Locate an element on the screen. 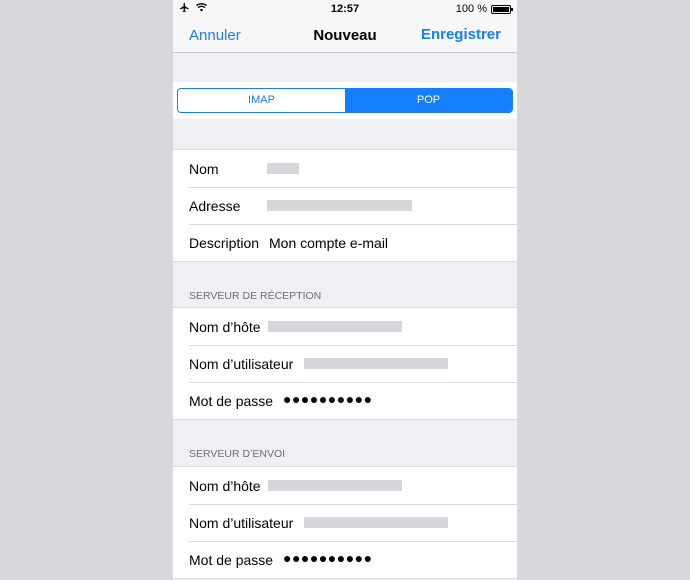 The width and height of the screenshot is (690, 580). incoming-server-header: SERVEUR DE RÉCEPTION is located at coordinates (255, 296).